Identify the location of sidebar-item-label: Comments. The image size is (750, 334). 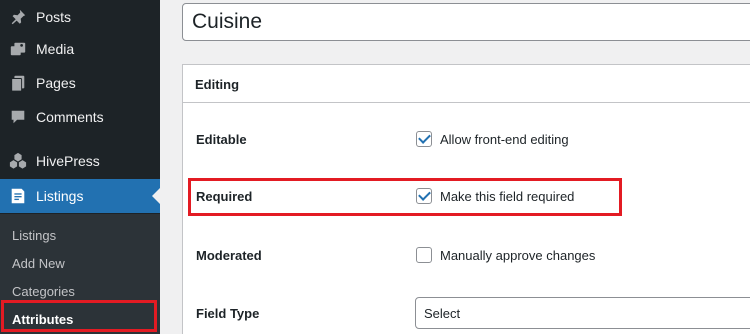
(70, 117).